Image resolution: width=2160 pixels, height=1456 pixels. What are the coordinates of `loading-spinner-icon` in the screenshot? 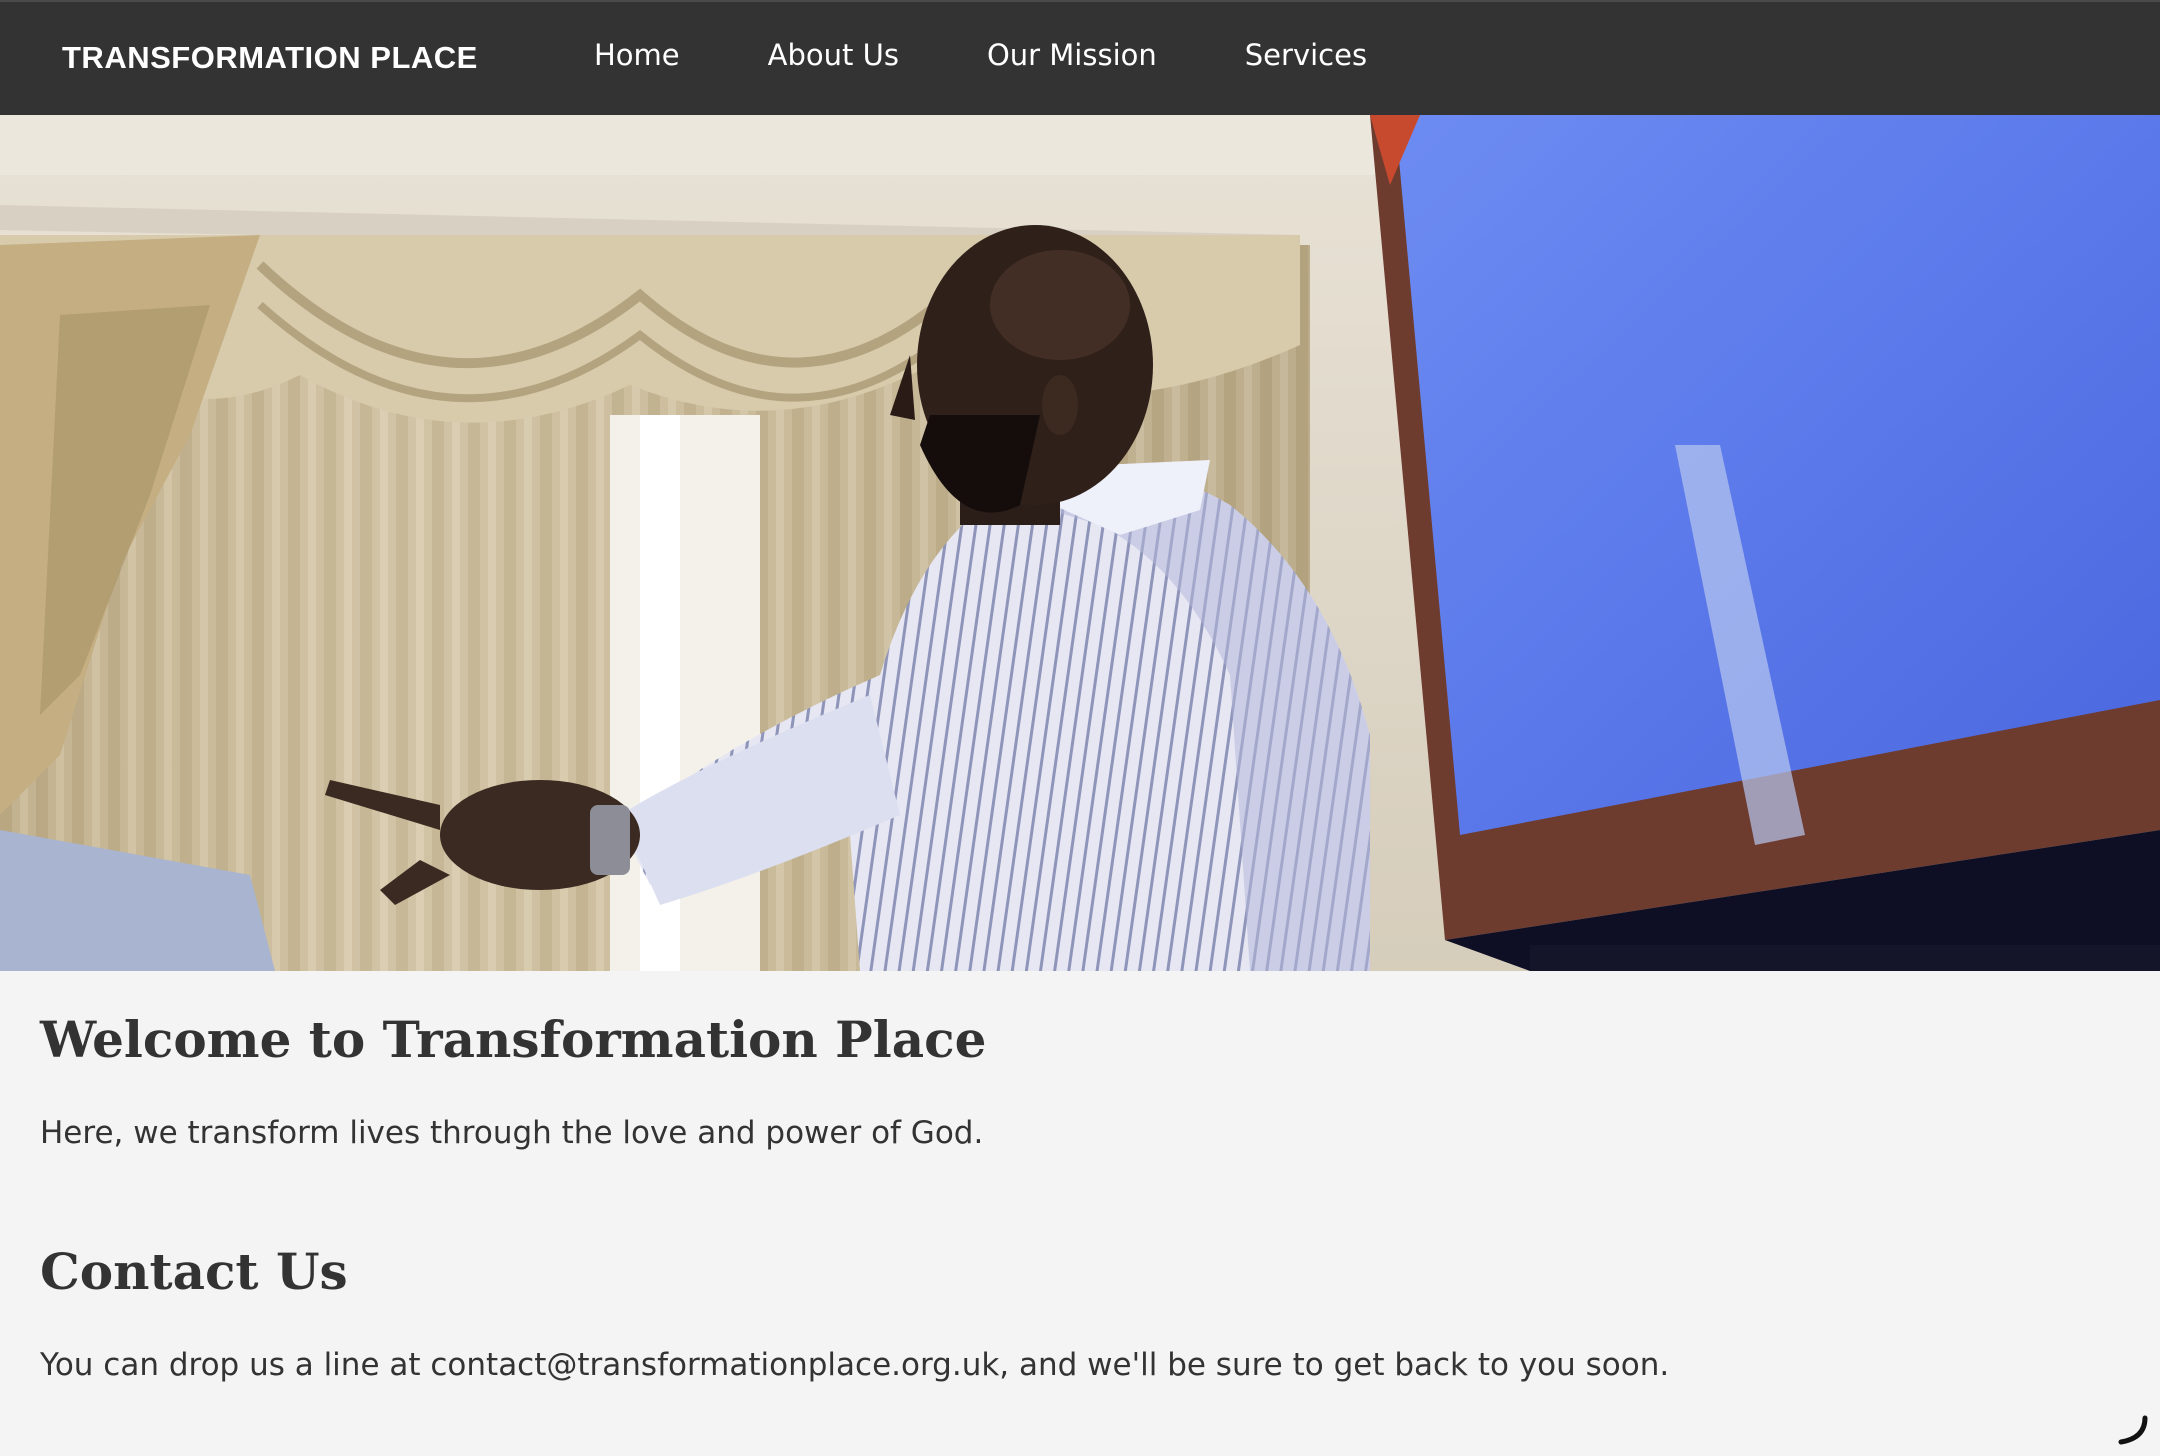 It's located at (2133, 1430).